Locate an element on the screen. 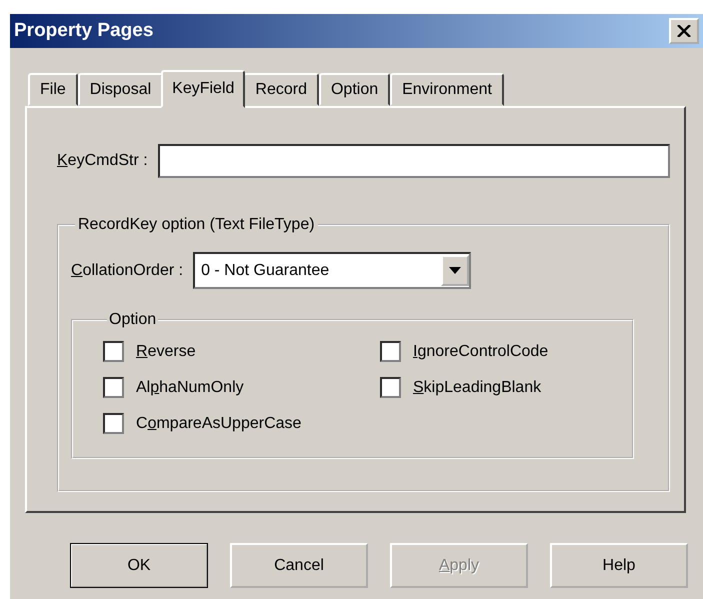 The height and width of the screenshot is (599, 703). window-title: Property Pages is located at coordinates (84, 31).